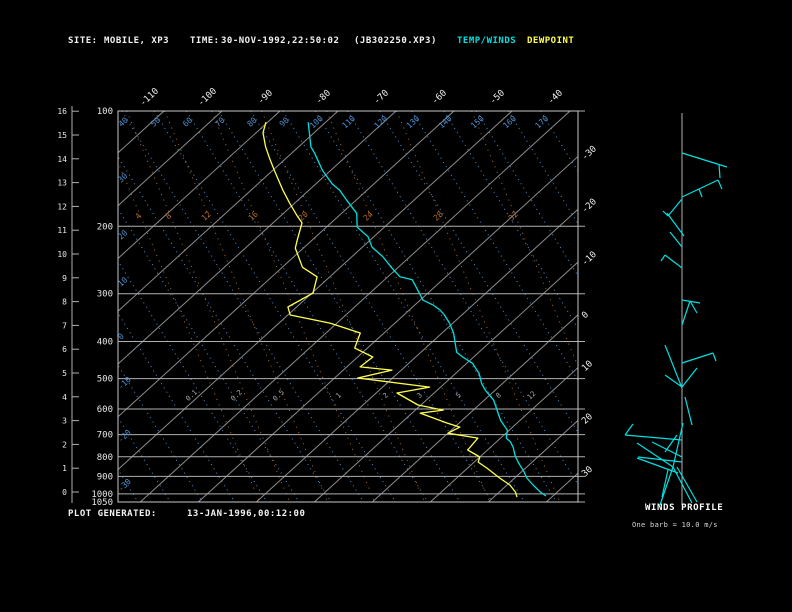 The image size is (792, 612). I want to click on svg-text: 500, so click(105, 380).